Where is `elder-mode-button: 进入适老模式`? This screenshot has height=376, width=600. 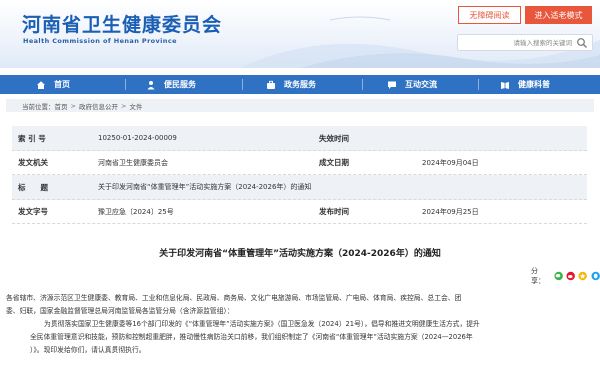 elder-mode-button: 进入适老模式 is located at coordinates (558, 15).